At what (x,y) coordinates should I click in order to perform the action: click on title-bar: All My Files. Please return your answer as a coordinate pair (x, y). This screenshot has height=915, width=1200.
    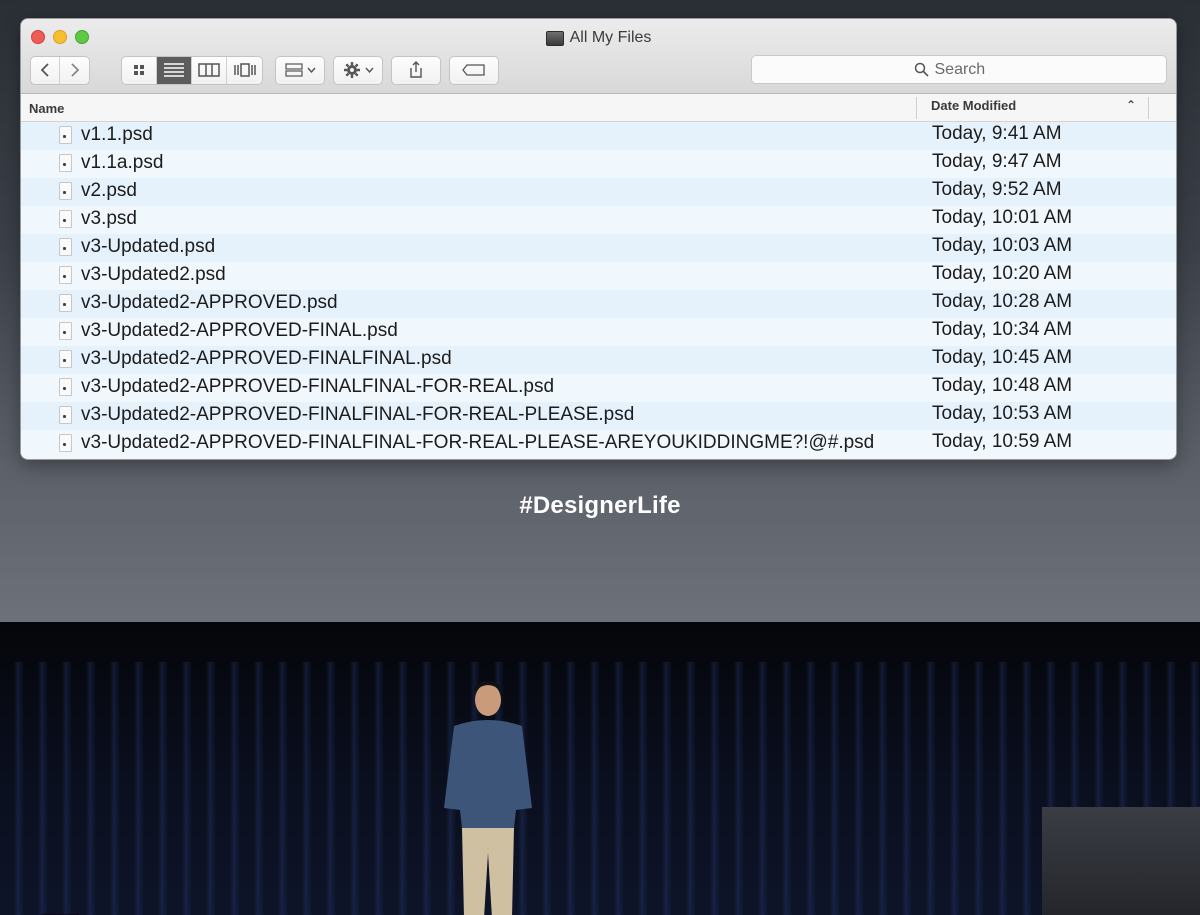
    Looking at the image, I should click on (598, 56).